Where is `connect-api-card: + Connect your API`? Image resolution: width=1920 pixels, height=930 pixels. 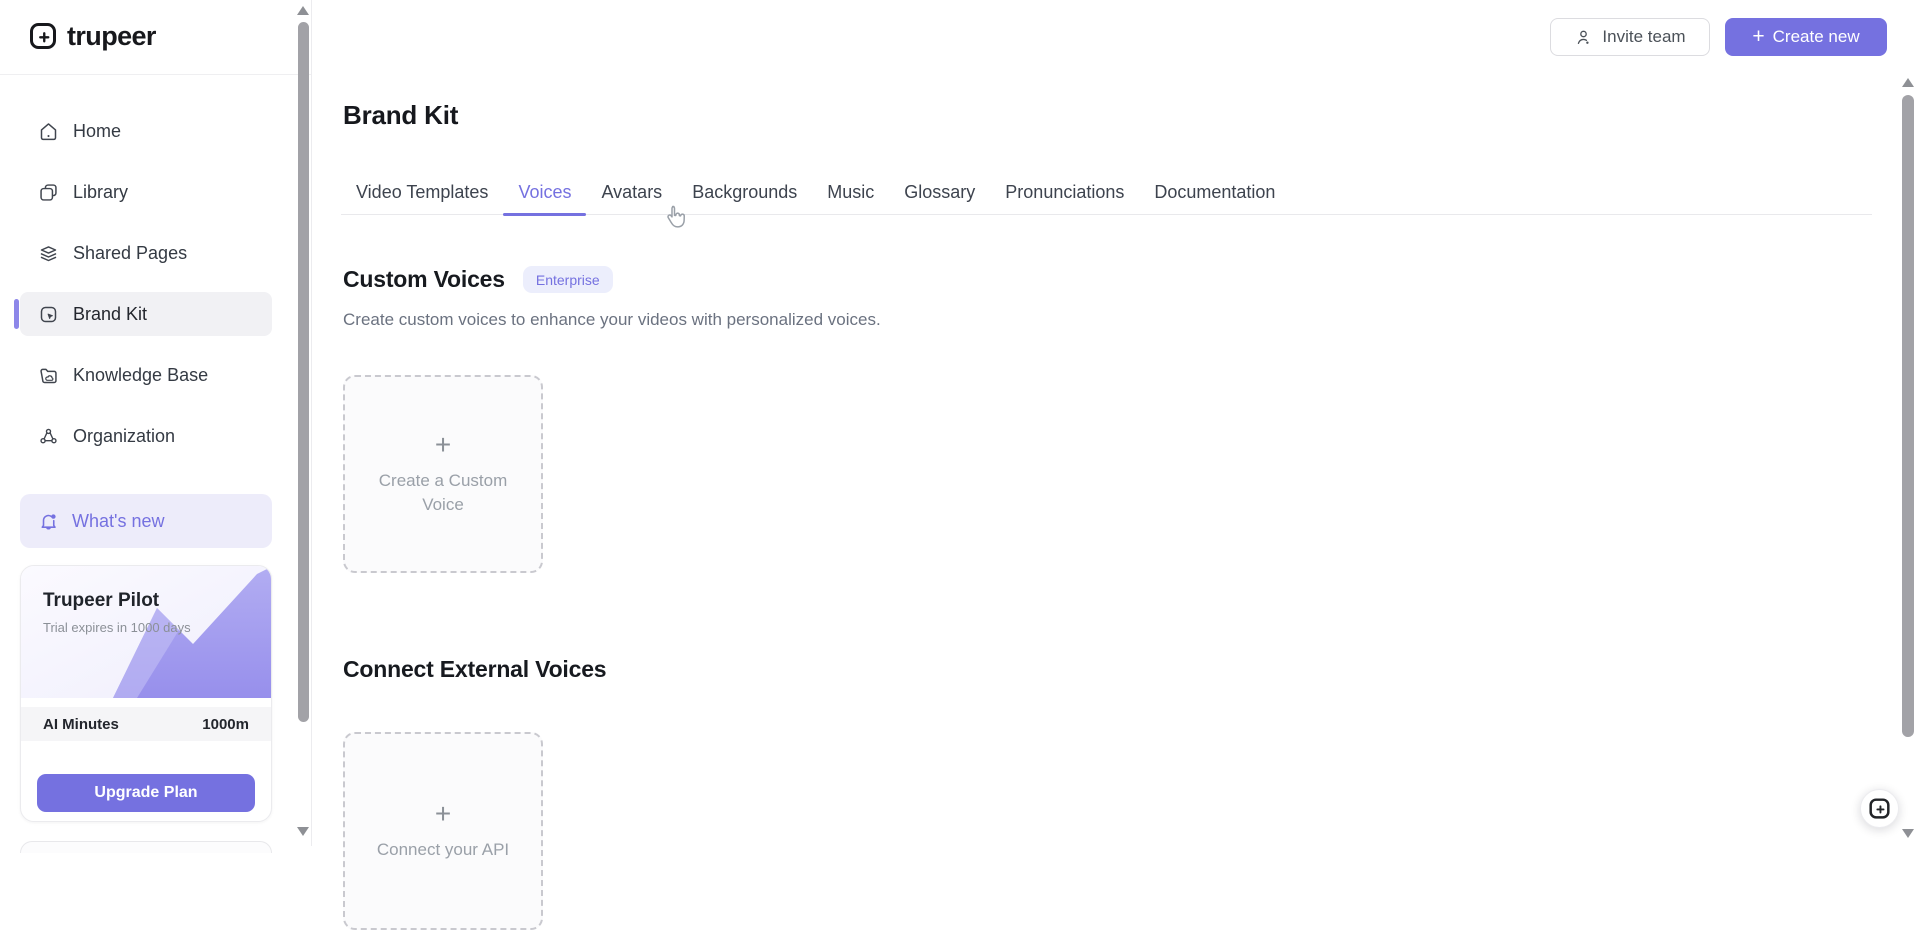
connect-api-card: + Connect your API is located at coordinates (443, 831).